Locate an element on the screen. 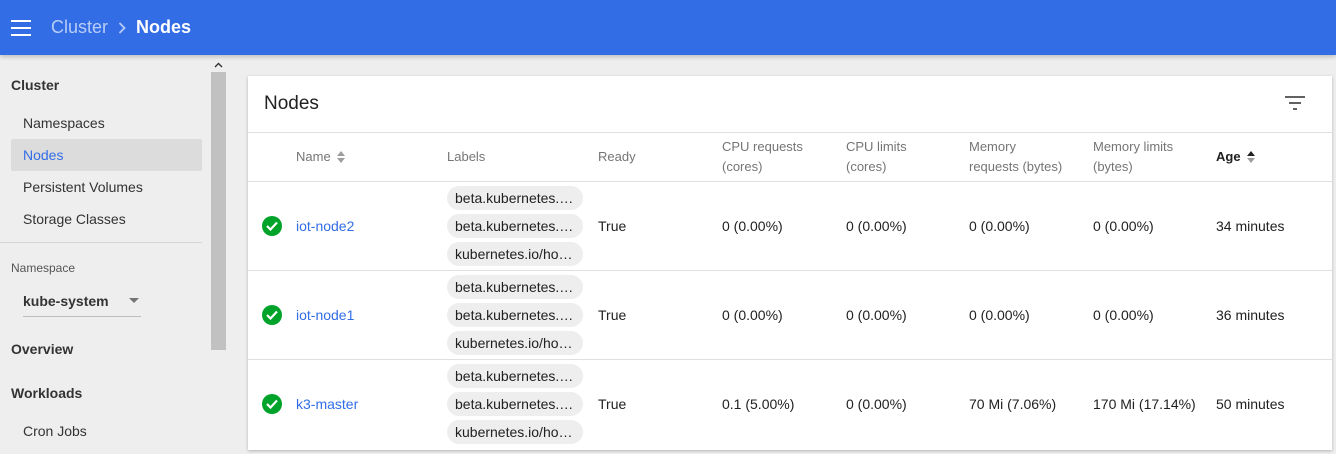  column-header-cpu-requests: CPU requests (cores) is located at coordinates (762, 157).